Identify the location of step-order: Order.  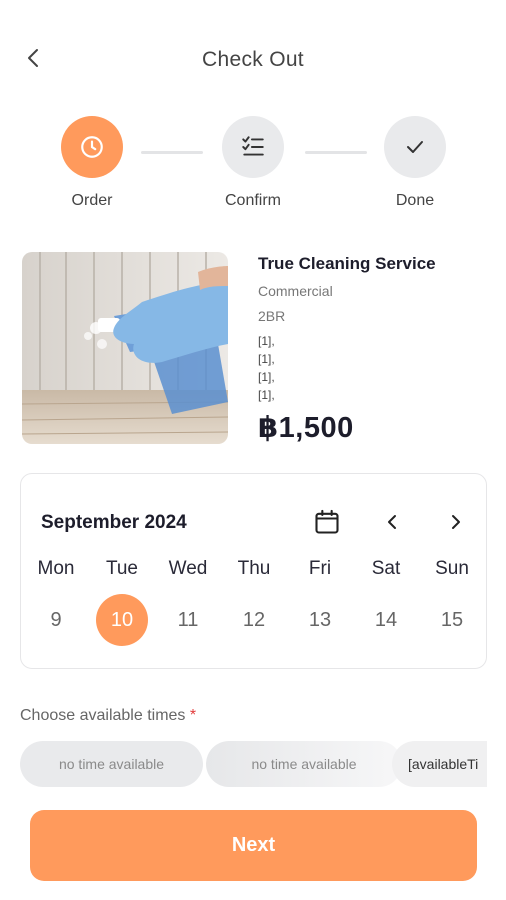
(92, 163).